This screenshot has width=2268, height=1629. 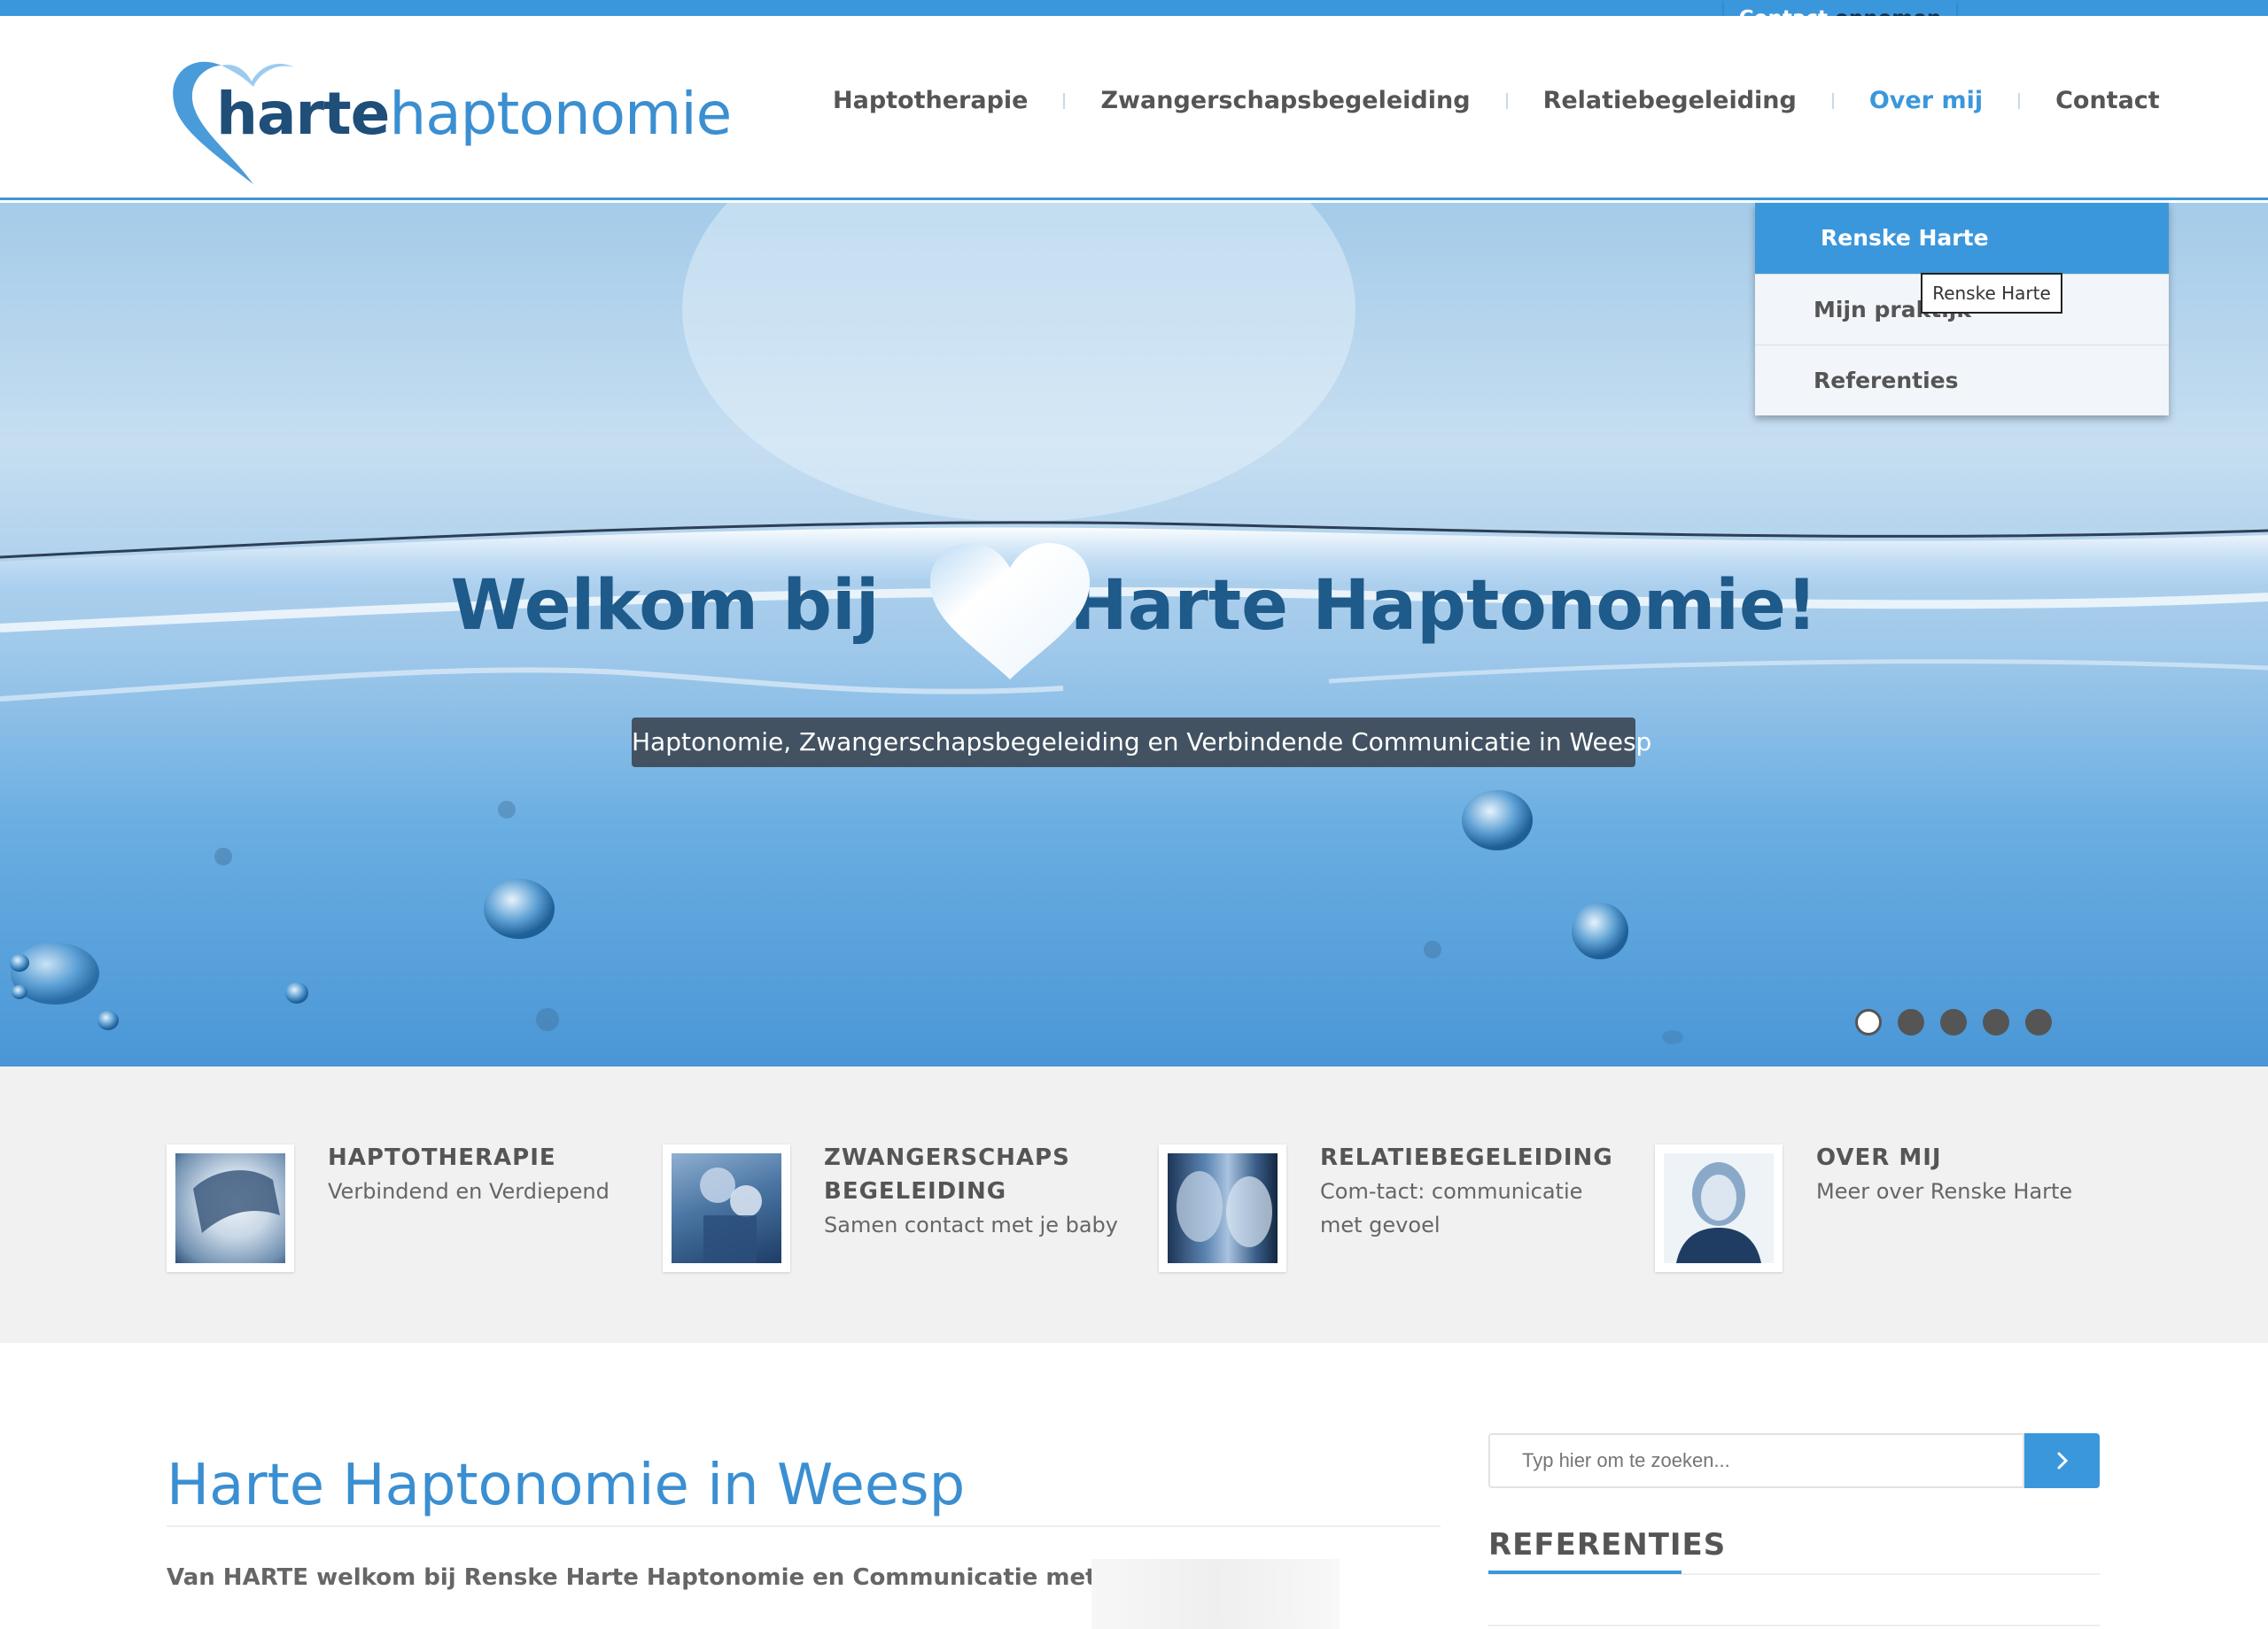 I want to click on nav-item-over-mij: Over mij, so click(x=1926, y=100).